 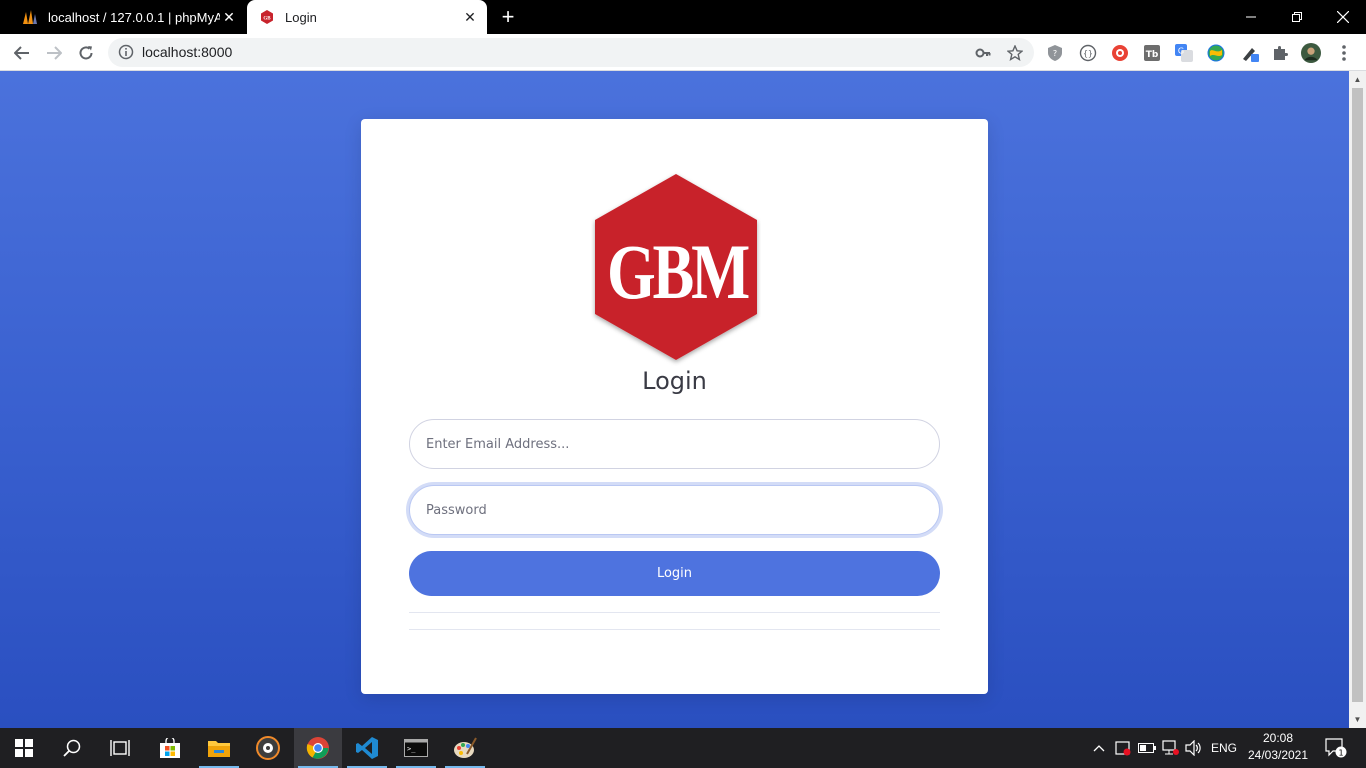 I want to click on defender-icon, so click(x=1123, y=748).